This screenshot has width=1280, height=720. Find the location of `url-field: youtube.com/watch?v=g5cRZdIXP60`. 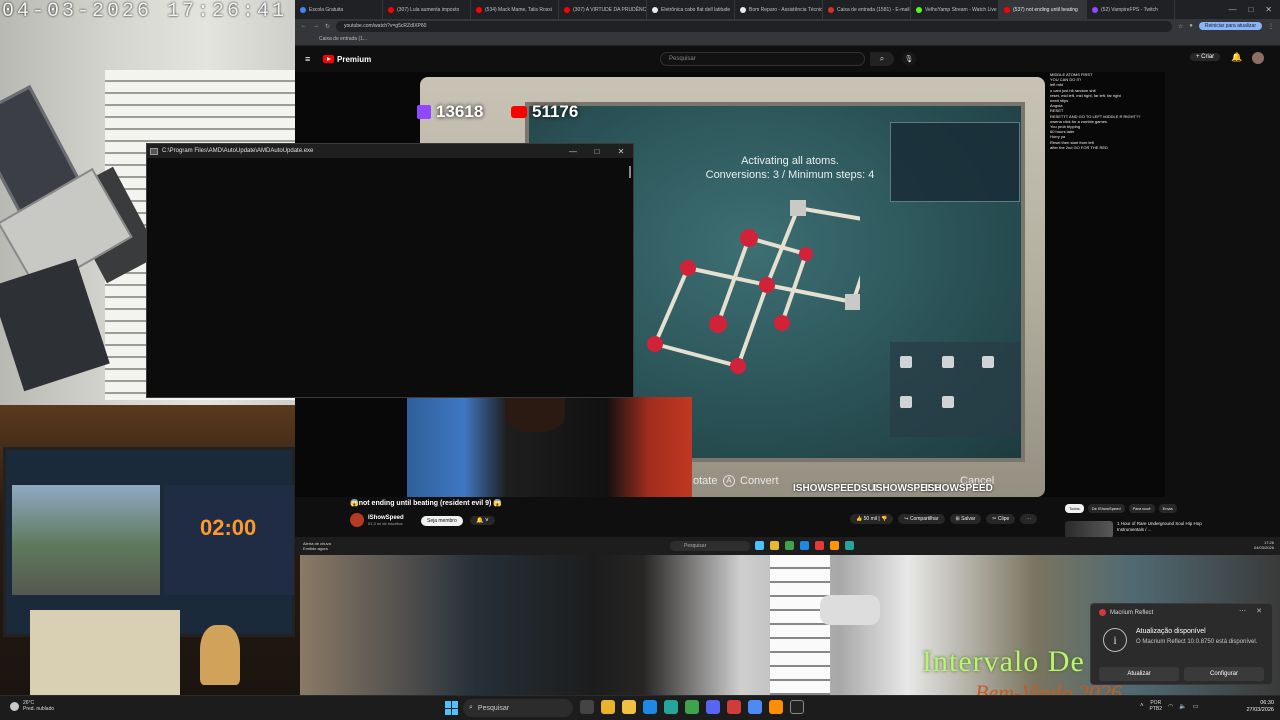

url-field: youtube.com/watch?v=g5cRZdIXP60 is located at coordinates (754, 26).